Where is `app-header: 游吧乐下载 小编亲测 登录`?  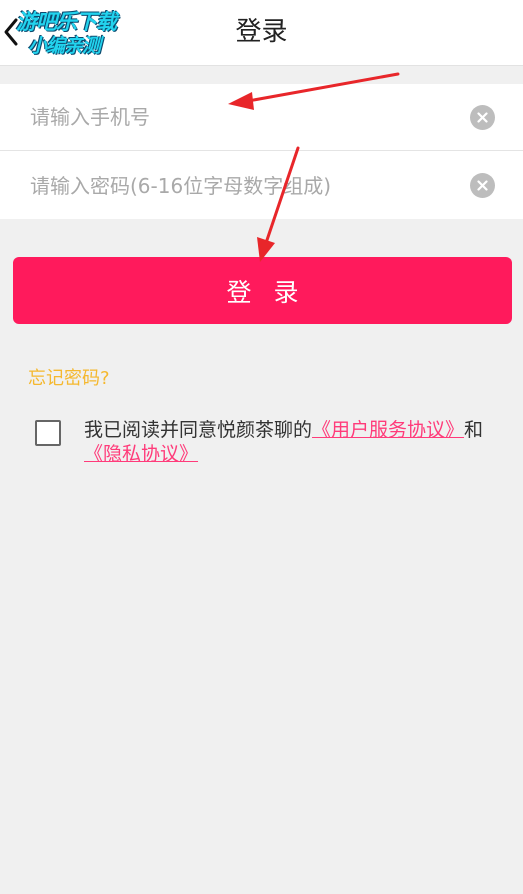 app-header: 游吧乐下载 小编亲测 登录 is located at coordinates (261, 33).